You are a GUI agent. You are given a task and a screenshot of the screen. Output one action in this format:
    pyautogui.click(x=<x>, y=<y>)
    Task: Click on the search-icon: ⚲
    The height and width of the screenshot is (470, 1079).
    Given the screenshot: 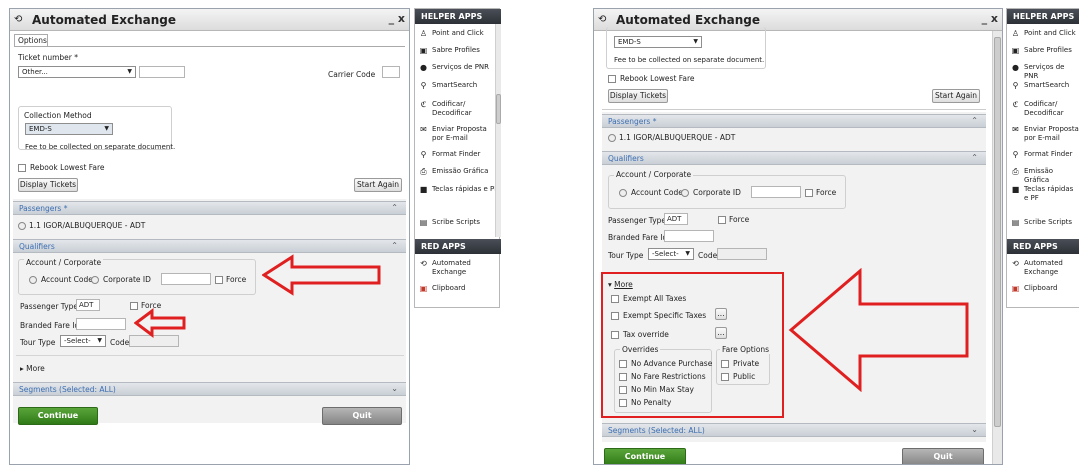 What is the action you would take?
    pyautogui.click(x=1015, y=85)
    